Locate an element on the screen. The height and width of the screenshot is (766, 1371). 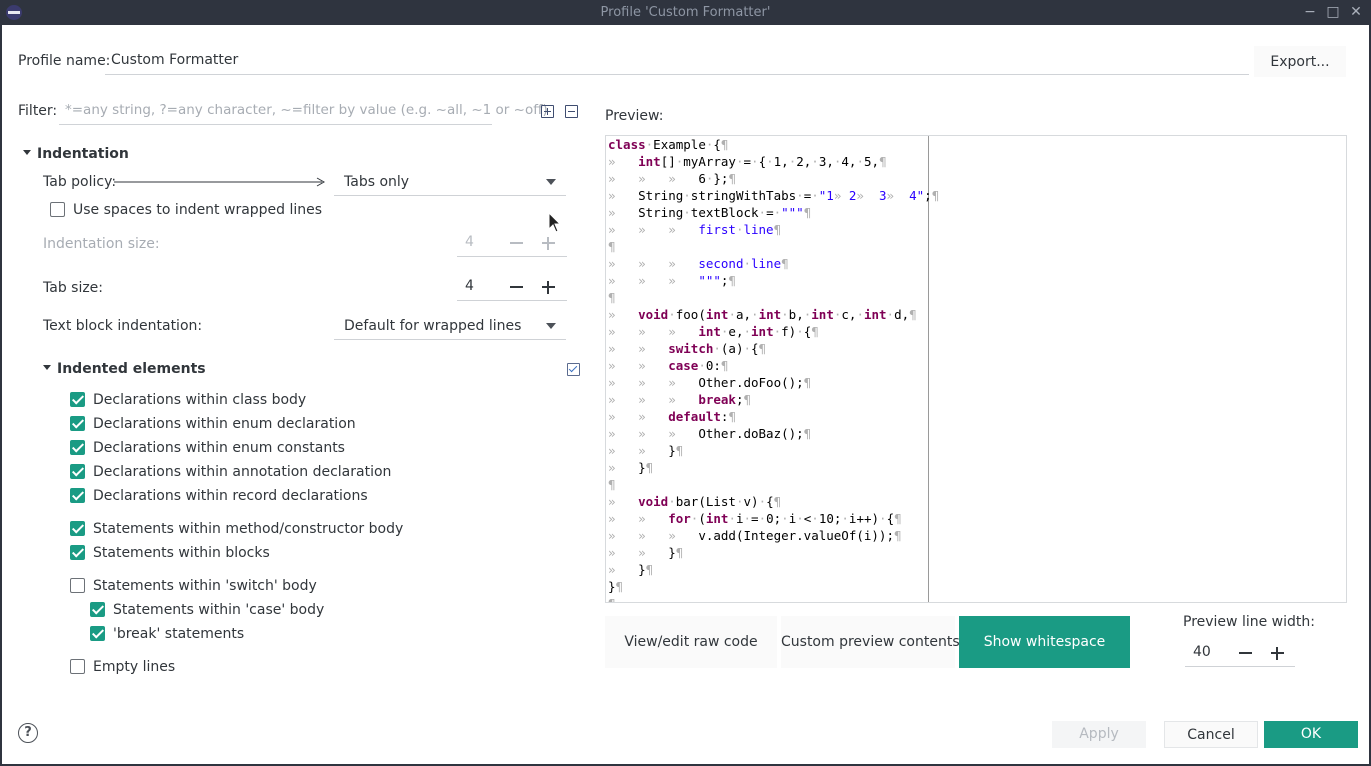
minus-icon is located at coordinates (516, 243).